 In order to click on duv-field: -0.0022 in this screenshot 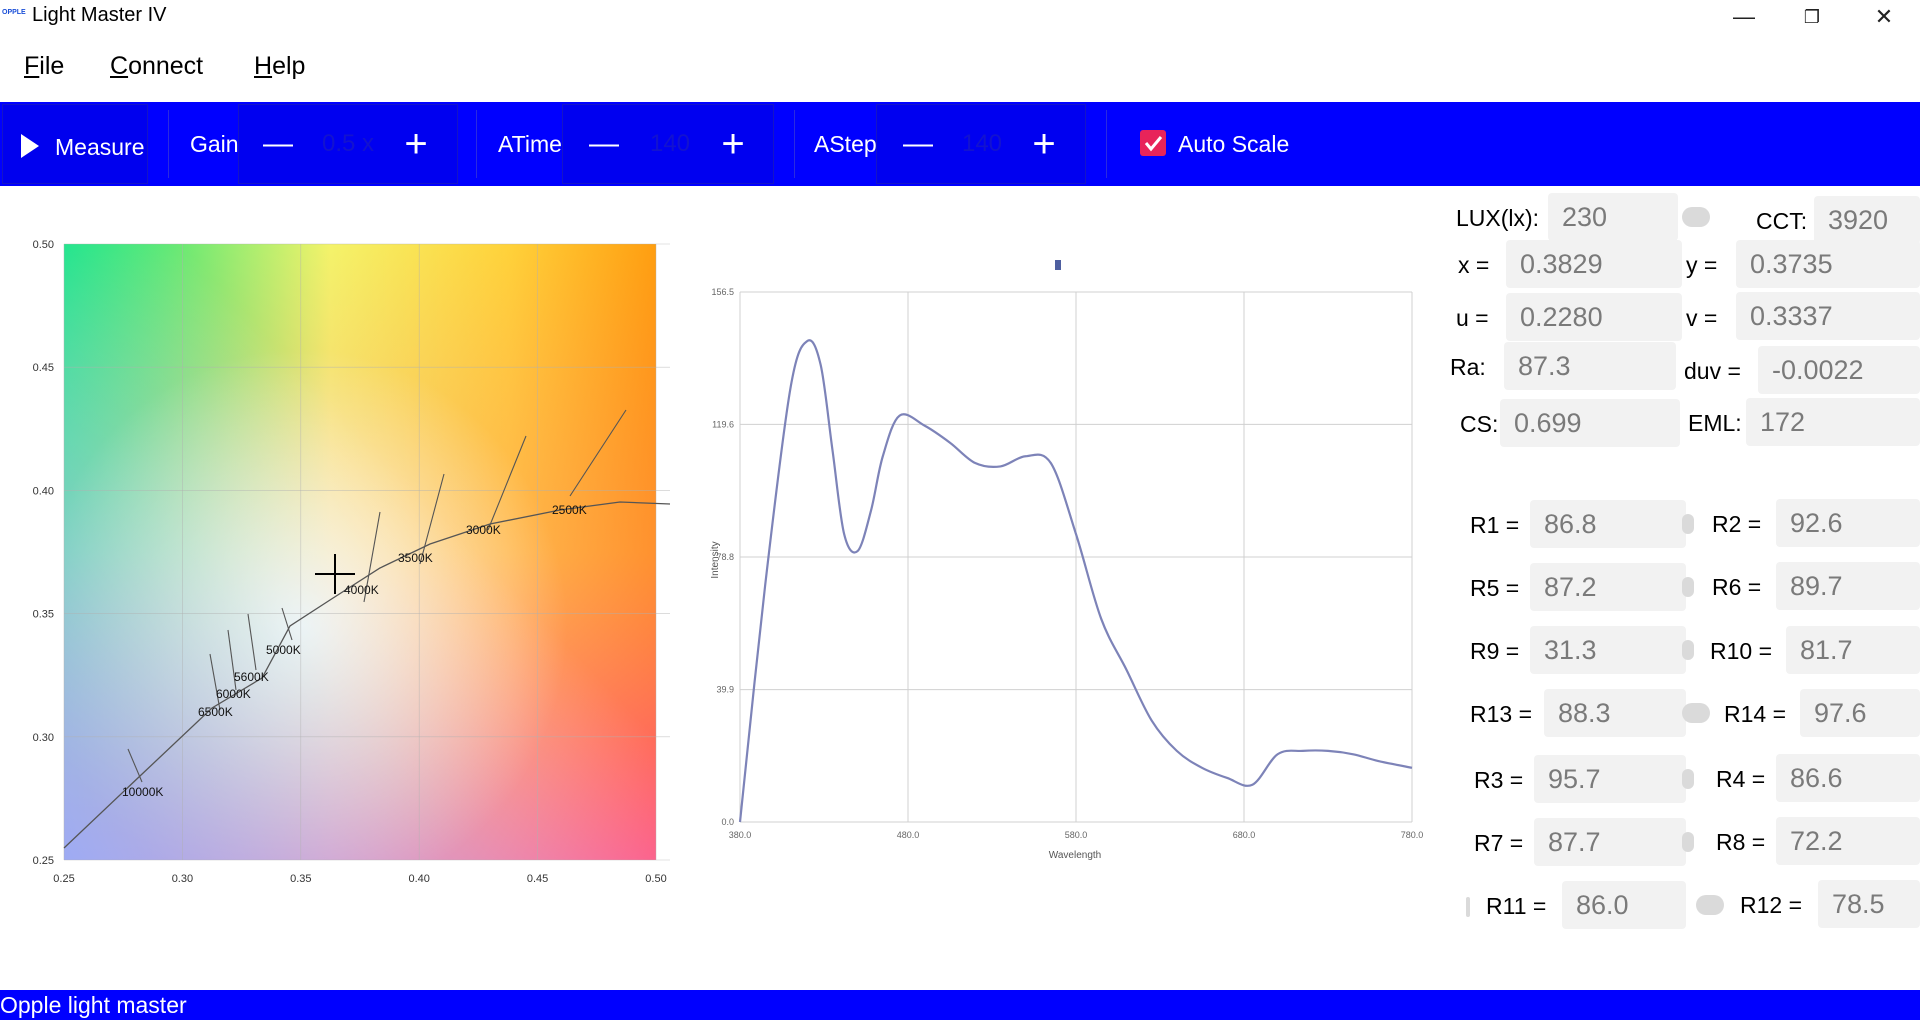, I will do `click(1839, 370)`.